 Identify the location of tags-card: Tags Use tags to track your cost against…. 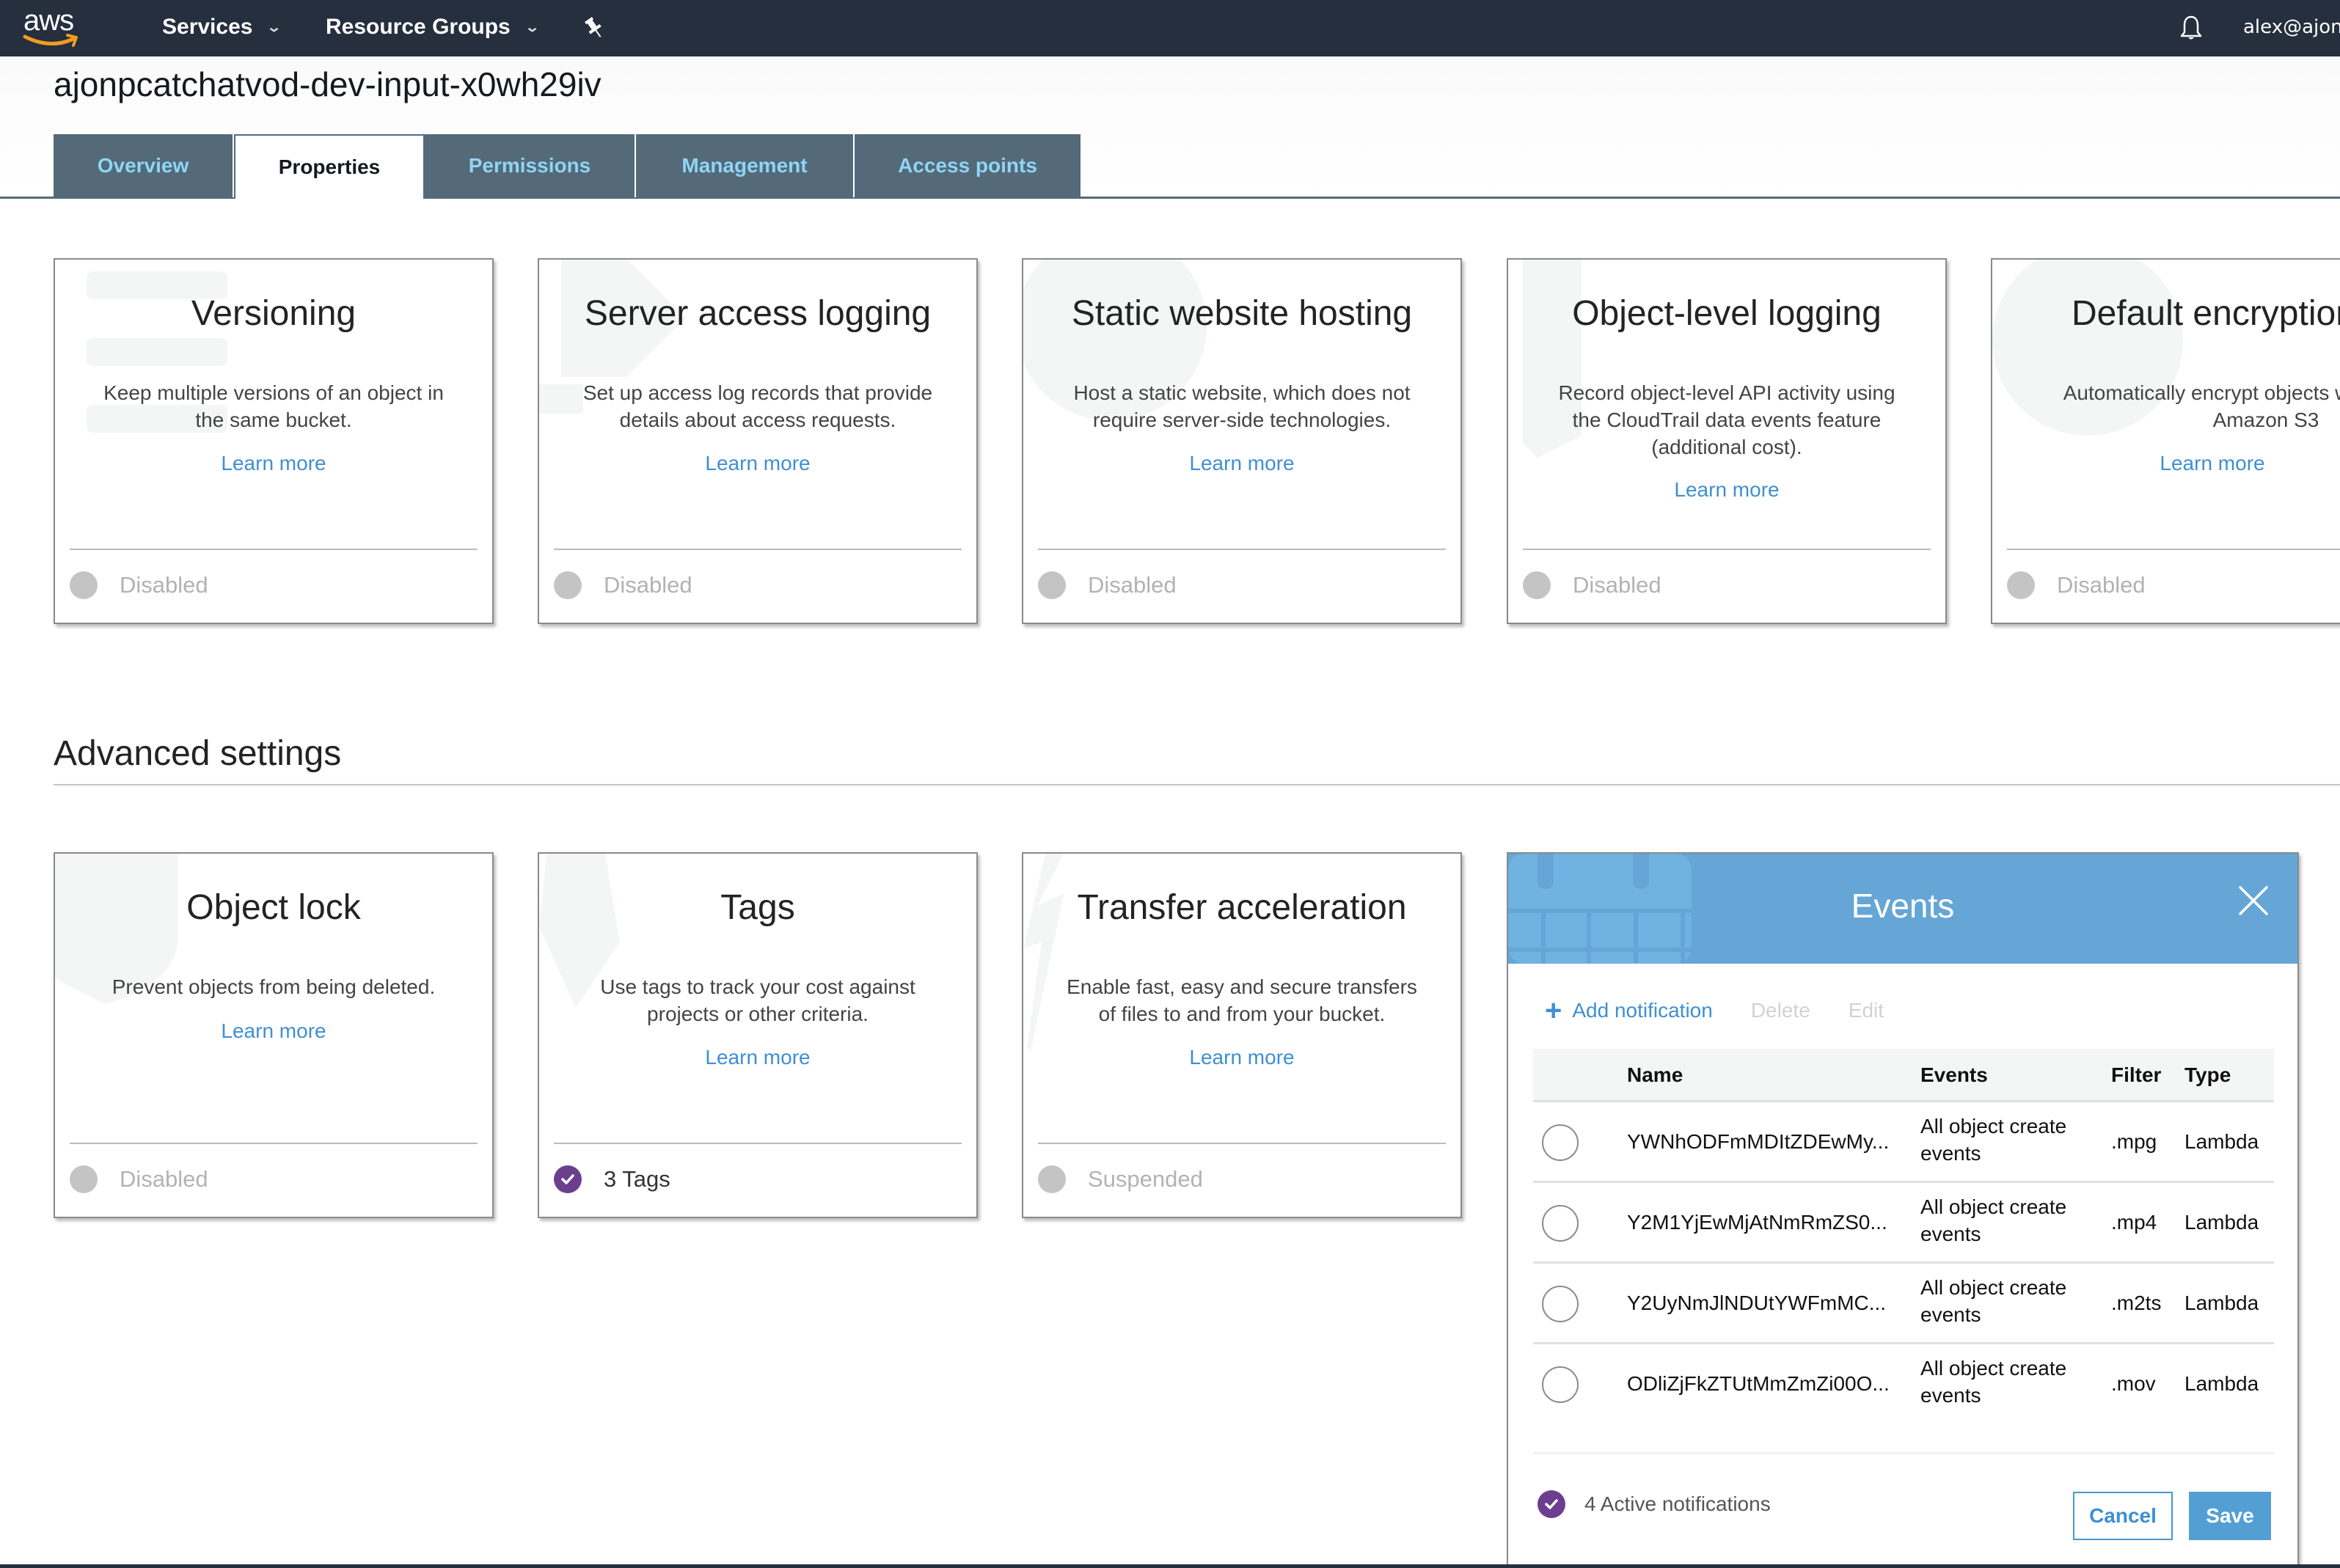
(758, 1035).